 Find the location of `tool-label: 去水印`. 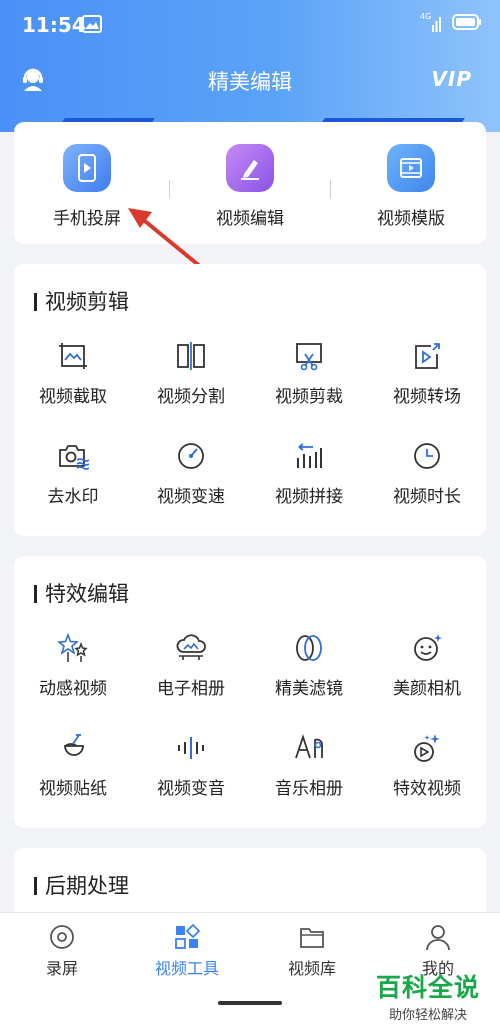

tool-label: 去水印 is located at coordinates (73, 497).